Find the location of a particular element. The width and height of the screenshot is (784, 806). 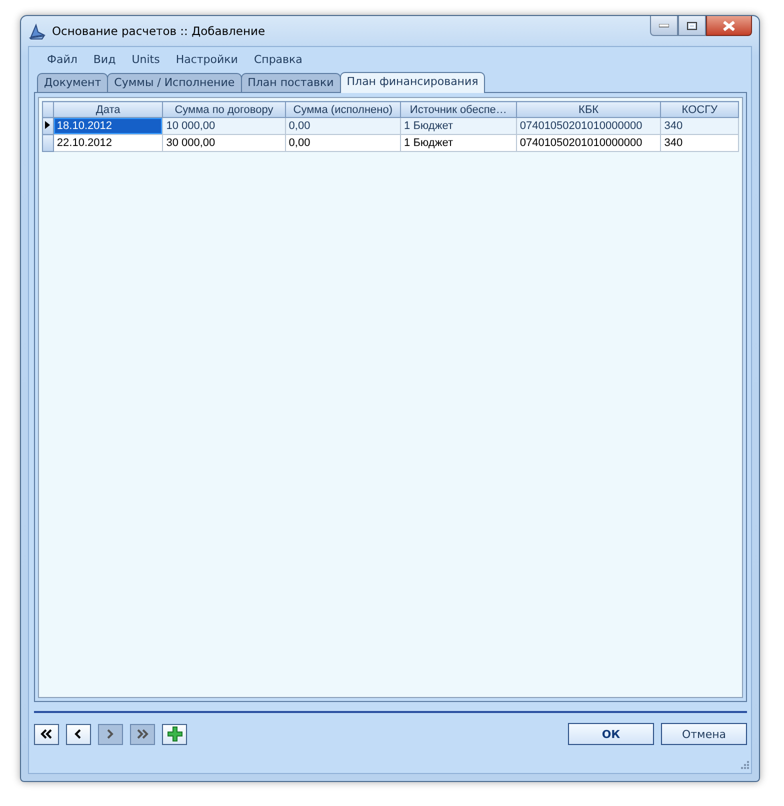

minimize-icon is located at coordinates (664, 26).